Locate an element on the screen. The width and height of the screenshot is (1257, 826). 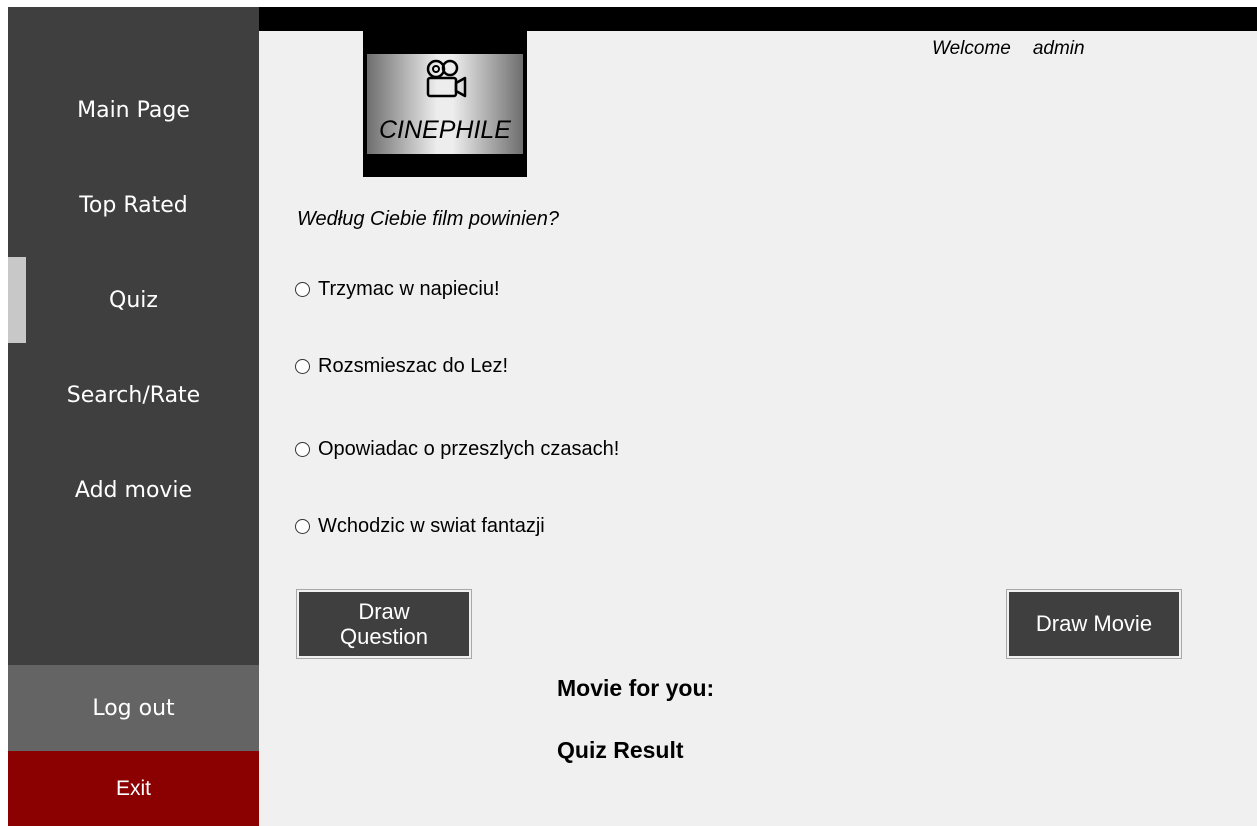
quiz-option-label: Opowiadac o przeszlych czasach! is located at coordinates (469, 449).